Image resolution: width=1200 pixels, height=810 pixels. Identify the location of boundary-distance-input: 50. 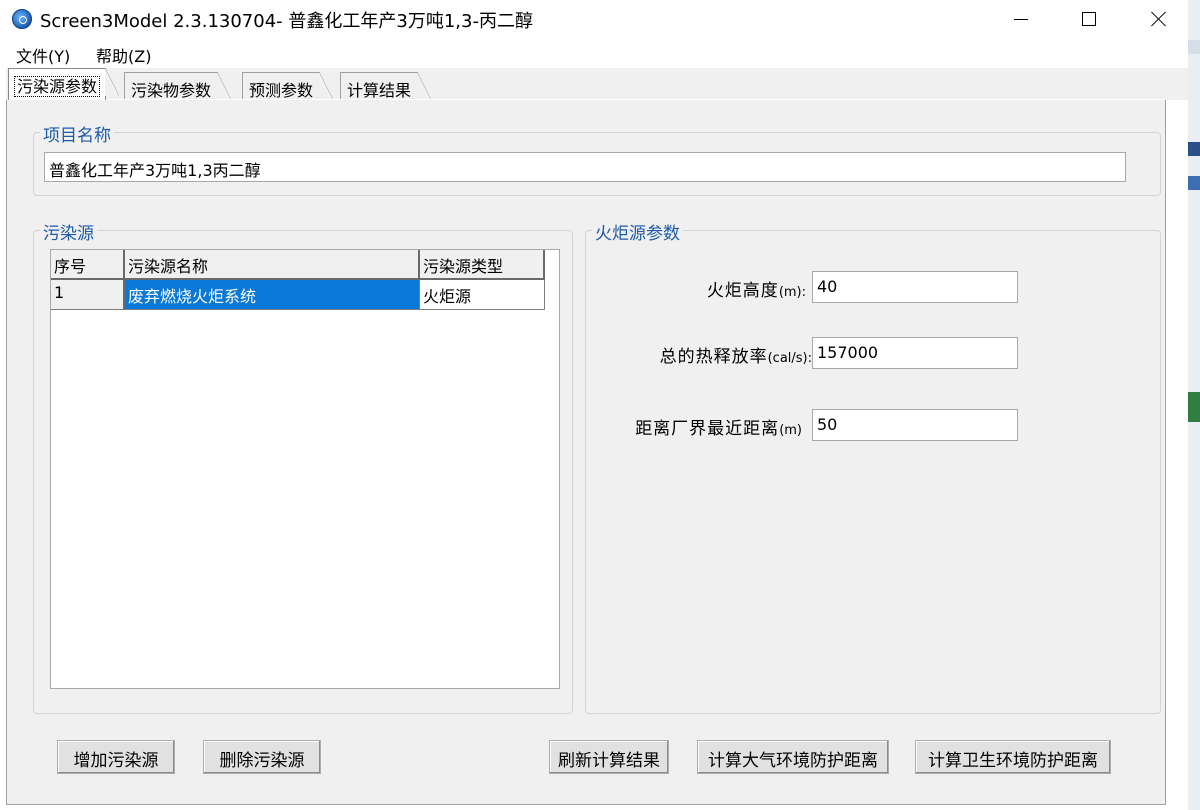
(915, 425).